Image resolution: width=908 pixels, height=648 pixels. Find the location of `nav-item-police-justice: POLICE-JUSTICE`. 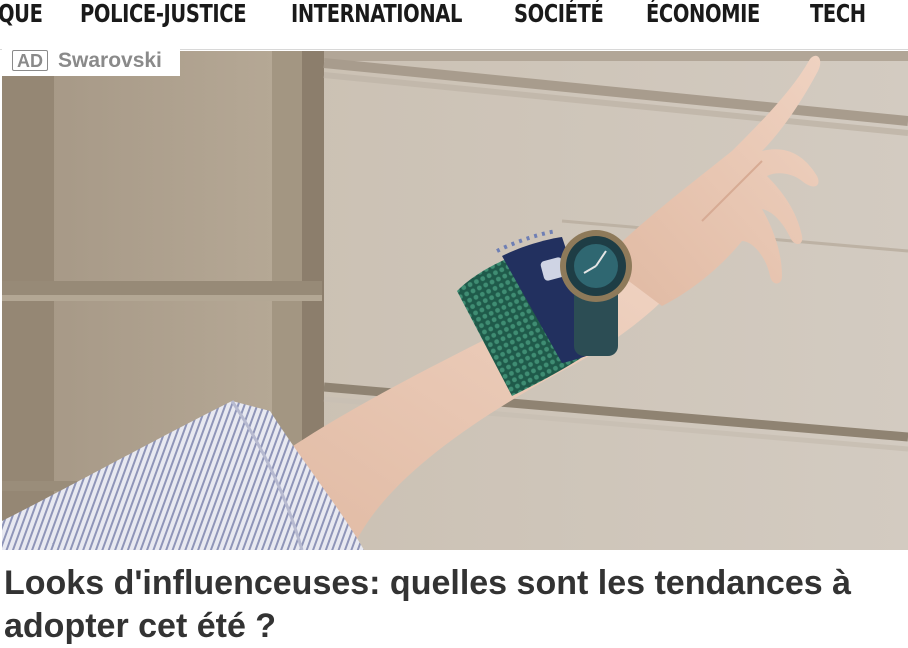

nav-item-police-justice: POLICE-JUSTICE is located at coordinates (163, 17).